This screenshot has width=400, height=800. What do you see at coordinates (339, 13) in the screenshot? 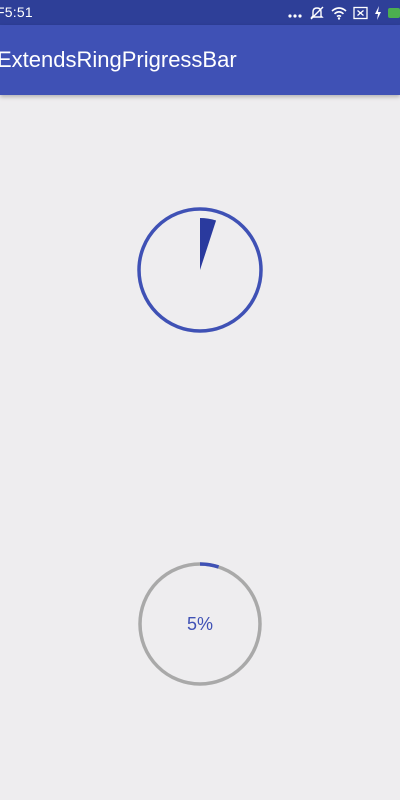
I see `wifi-icon` at bounding box center [339, 13].